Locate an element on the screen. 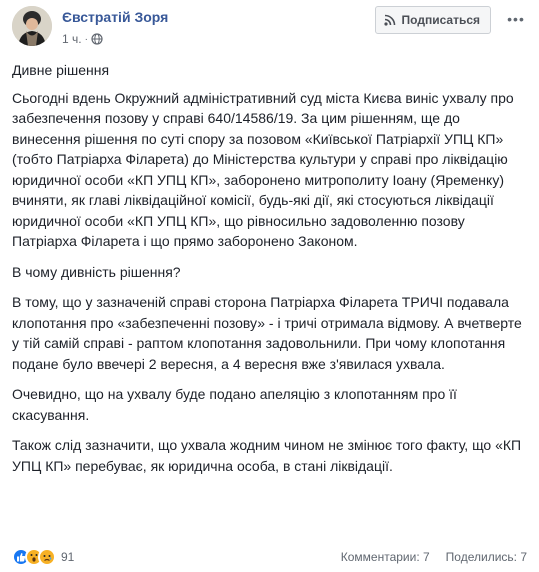 Image resolution: width=539 pixels, height=572 pixels. post-header: Євстратій Зоря 1 ч. · Подписаться ••• is located at coordinates (269, 30).